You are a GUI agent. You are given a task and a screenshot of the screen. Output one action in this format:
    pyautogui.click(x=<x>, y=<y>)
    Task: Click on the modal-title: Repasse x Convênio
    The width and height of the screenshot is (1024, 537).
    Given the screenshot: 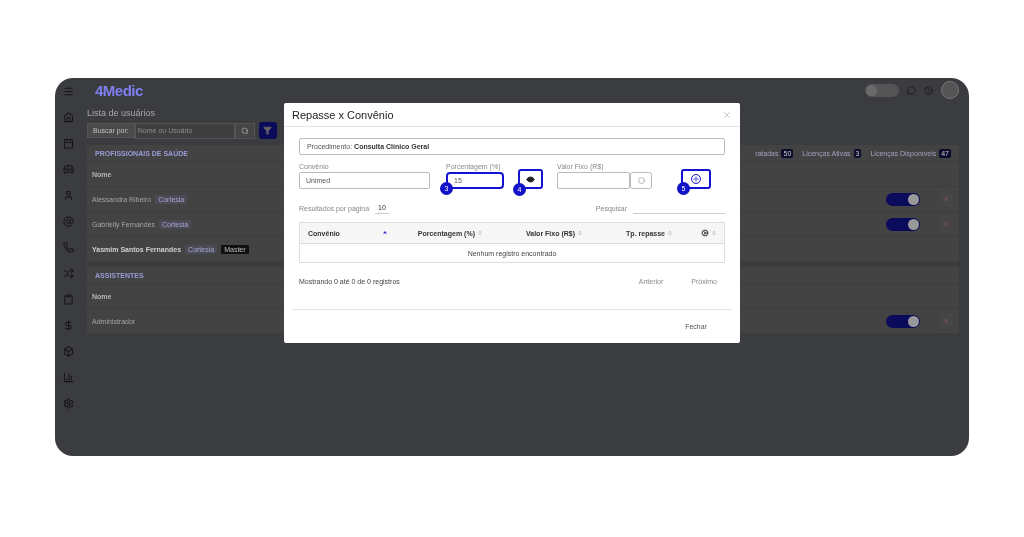 What is the action you would take?
    pyautogui.click(x=343, y=114)
    